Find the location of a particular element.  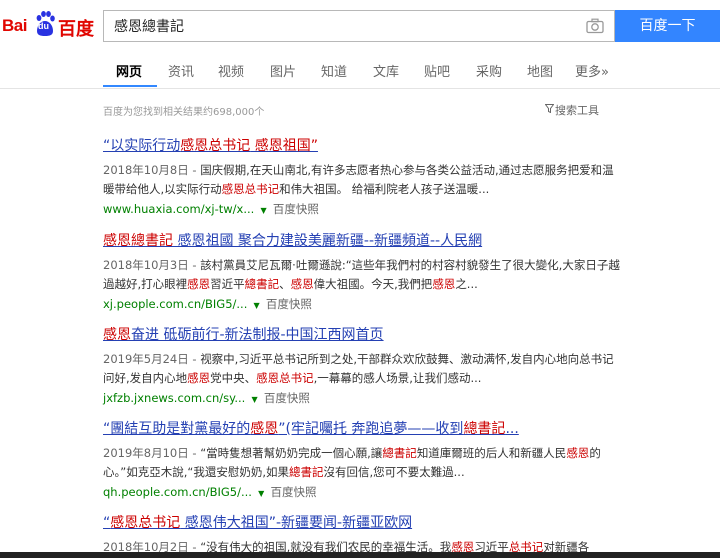

tab-news: 资讯 is located at coordinates (181, 70).